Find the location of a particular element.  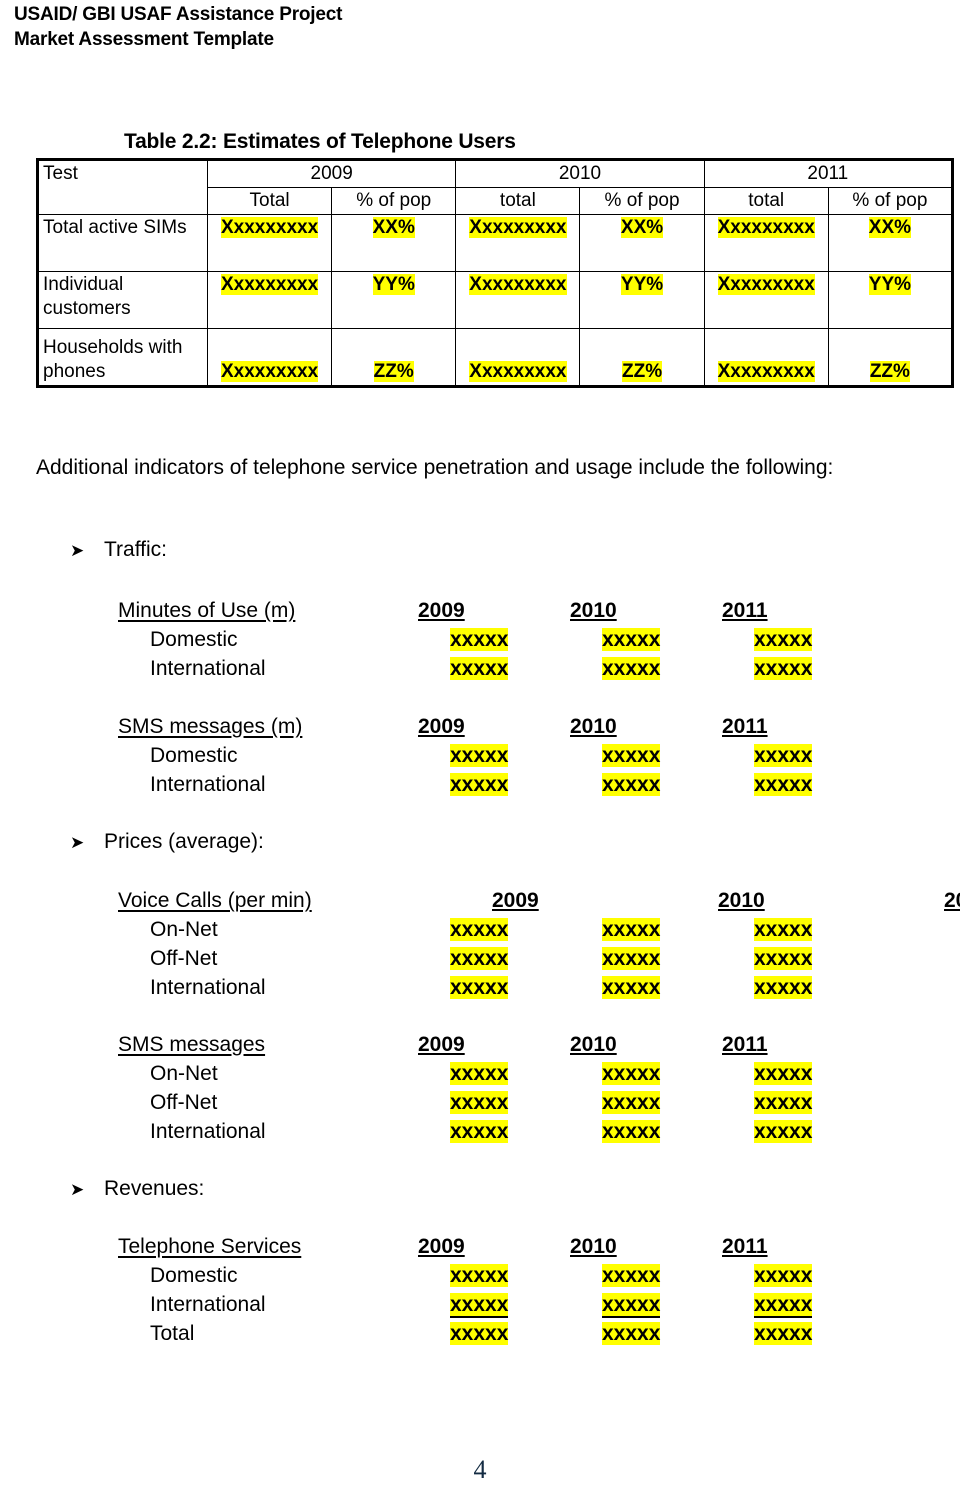

cell-total-active-sims-2010-pct: XX% is located at coordinates (642, 243).